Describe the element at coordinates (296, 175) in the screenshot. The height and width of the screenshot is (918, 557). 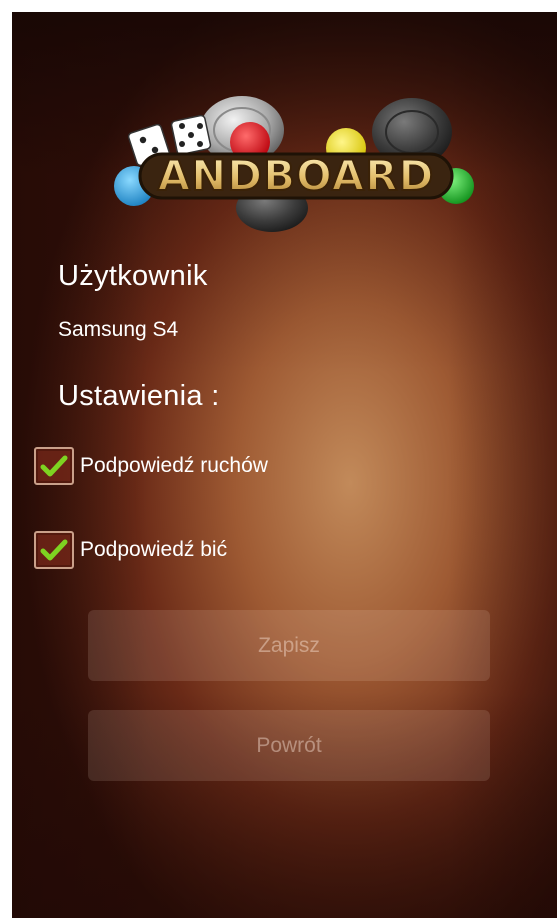
I see `logo-wordmark: ANDBOARD` at that location.